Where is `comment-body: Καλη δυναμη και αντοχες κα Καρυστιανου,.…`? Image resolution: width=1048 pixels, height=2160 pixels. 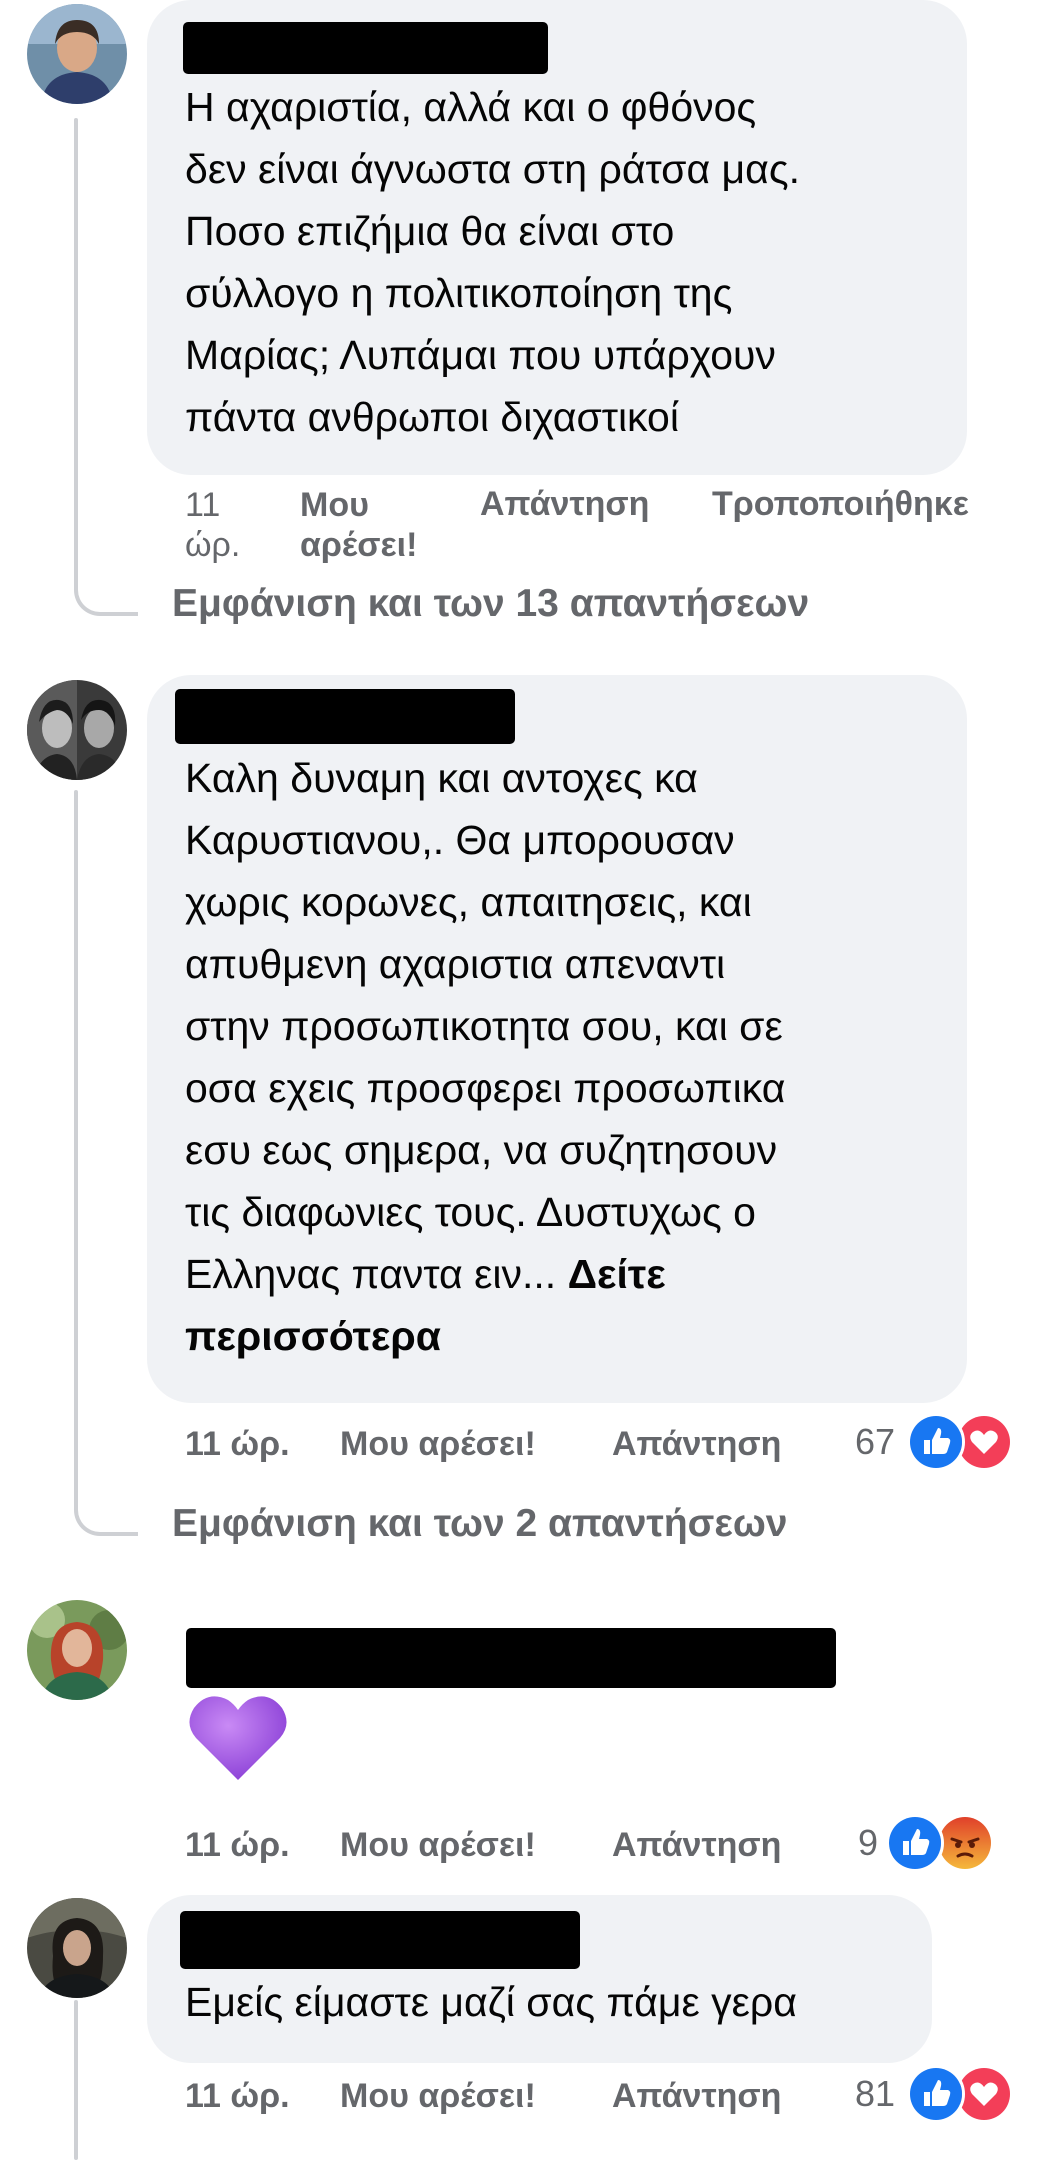 comment-body: Καλη δυναμη και αντοχες κα Καρυστιανου,.… is located at coordinates (485, 1026).